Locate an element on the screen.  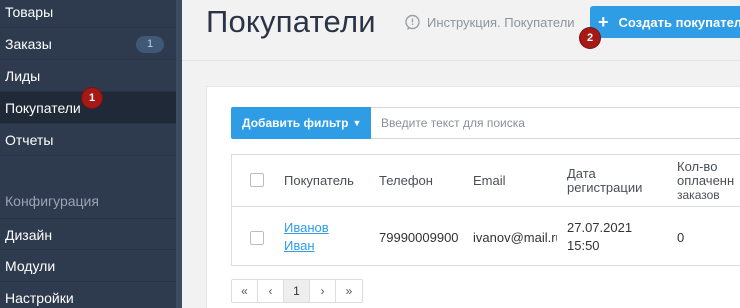
sidebar-item-leads: Лиды is located at coordinates (88, 76).